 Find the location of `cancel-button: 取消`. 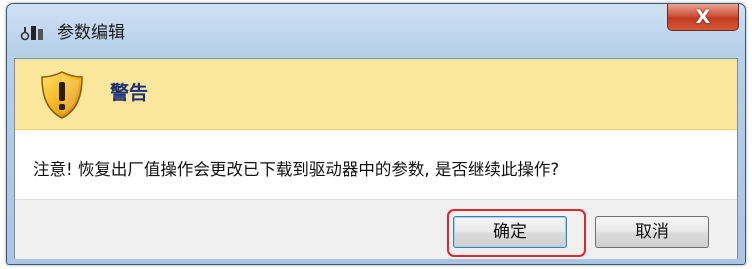

cancel-button: 取消 is located at coordinates (652, 232).